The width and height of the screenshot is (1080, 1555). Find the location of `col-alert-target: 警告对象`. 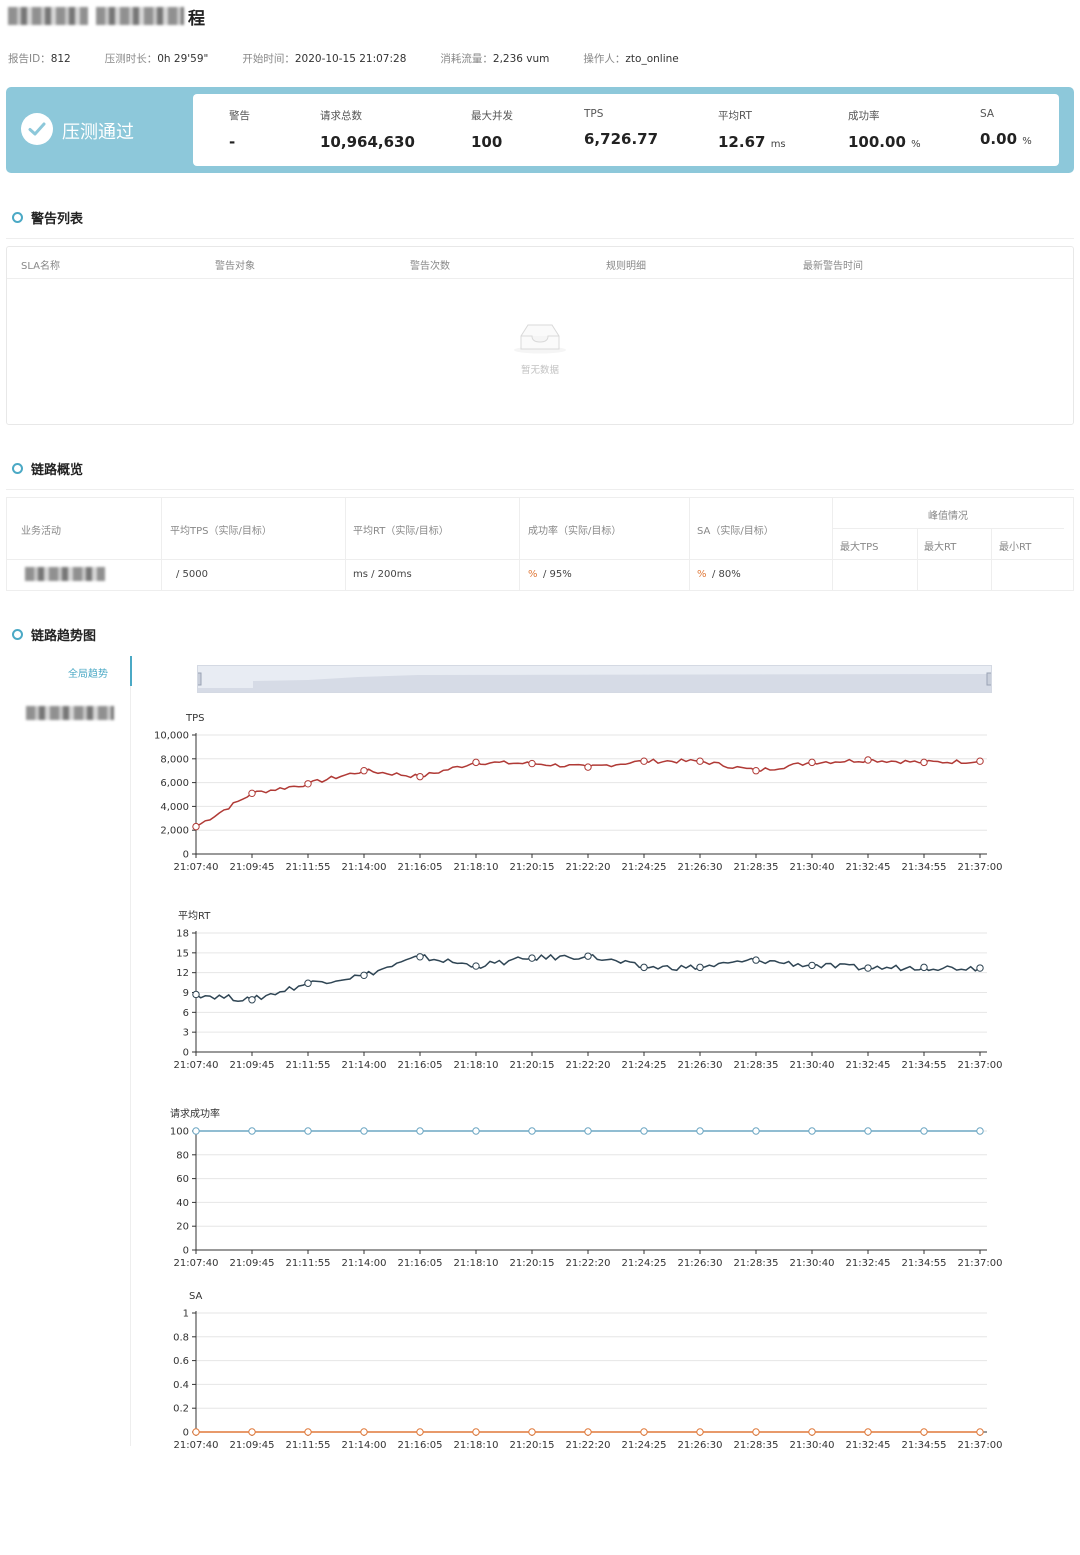

col-alert-target: 警告对象 is located at coordinates (235, 266).